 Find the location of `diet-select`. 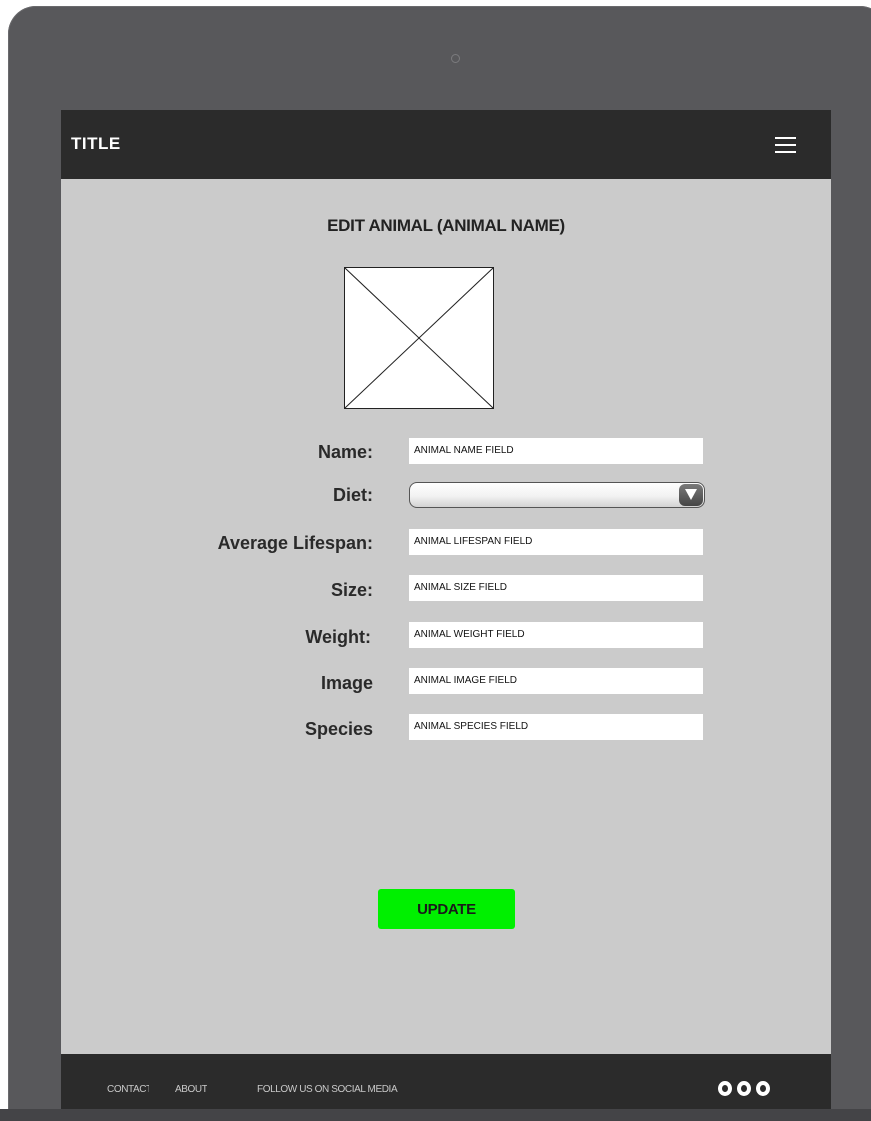

diet-select is located at coordinates (557, 495).